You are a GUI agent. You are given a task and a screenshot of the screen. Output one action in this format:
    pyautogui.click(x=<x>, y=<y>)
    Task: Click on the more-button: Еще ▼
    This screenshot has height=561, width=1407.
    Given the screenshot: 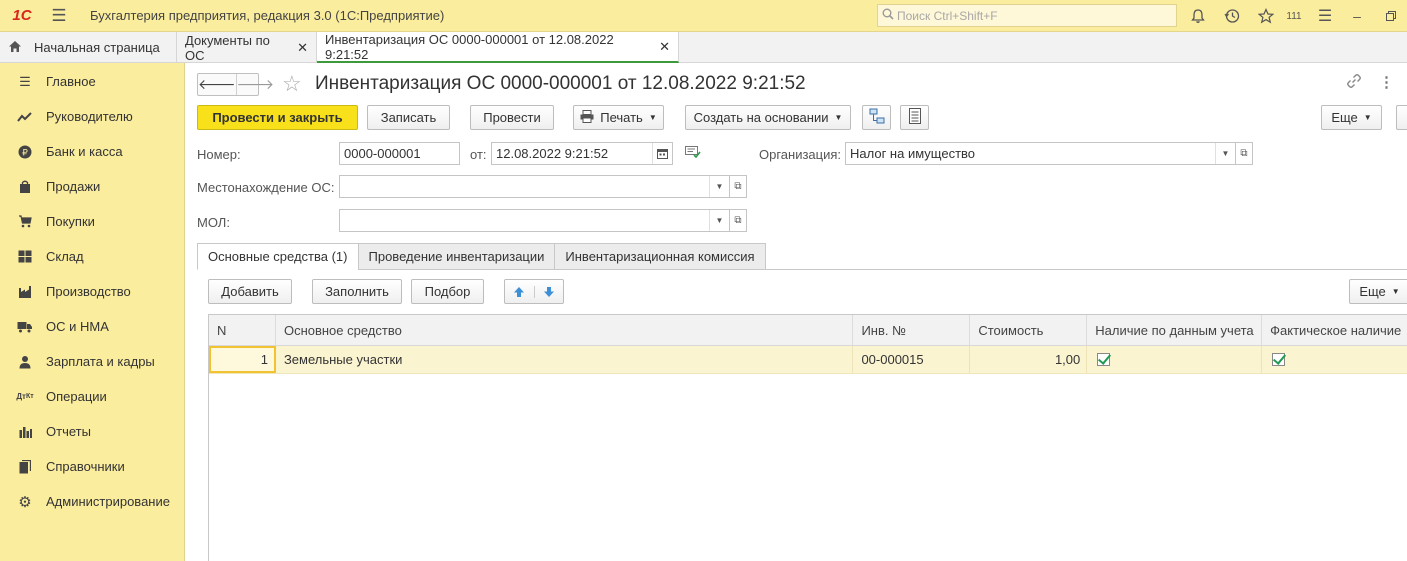 What is the action you would take?
    pyautogui.click(x=1351, y=117)
    